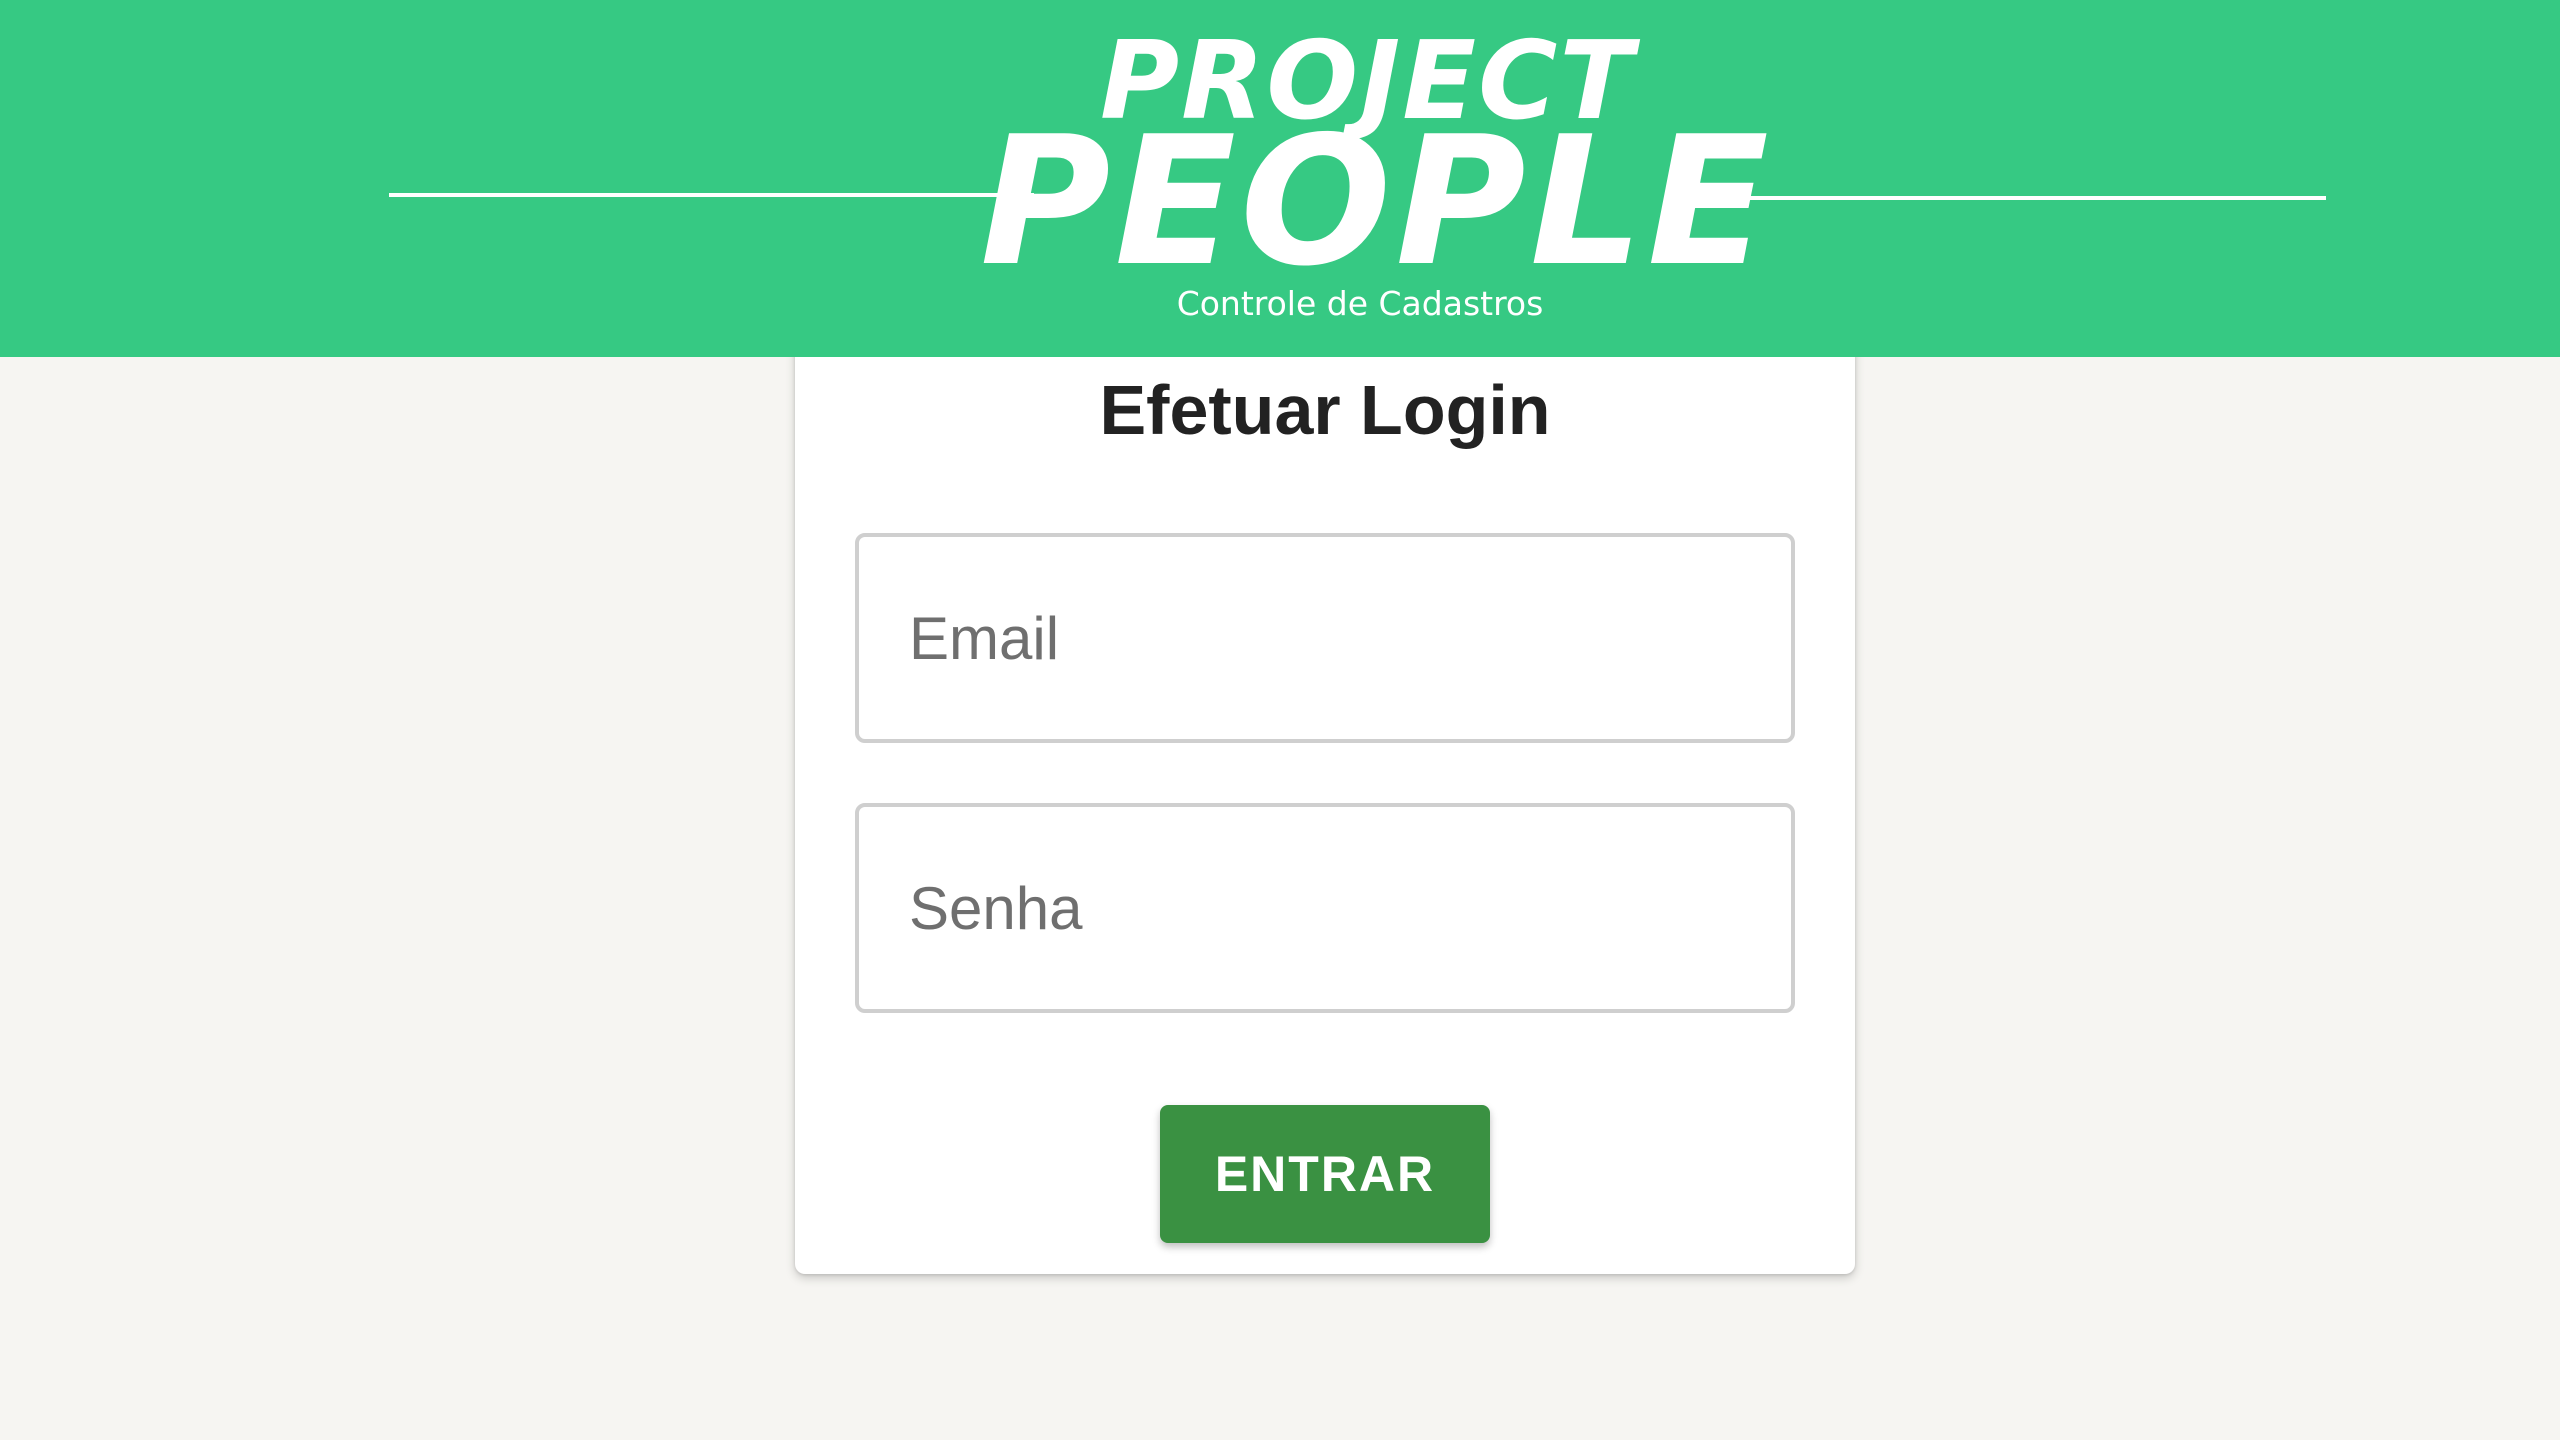  I want to click on password-input, so click(1325, 908).